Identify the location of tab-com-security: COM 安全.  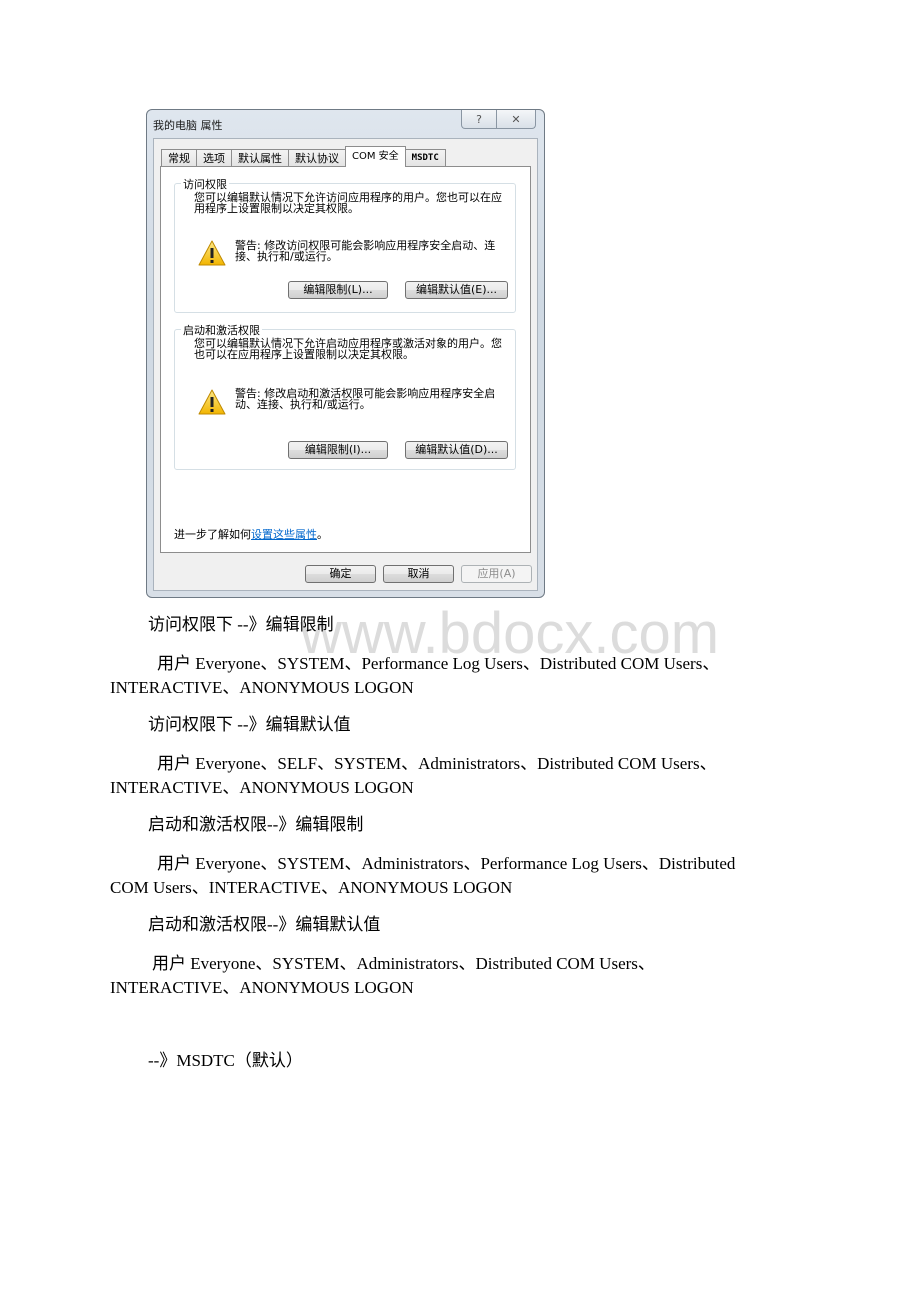
(375, 156).